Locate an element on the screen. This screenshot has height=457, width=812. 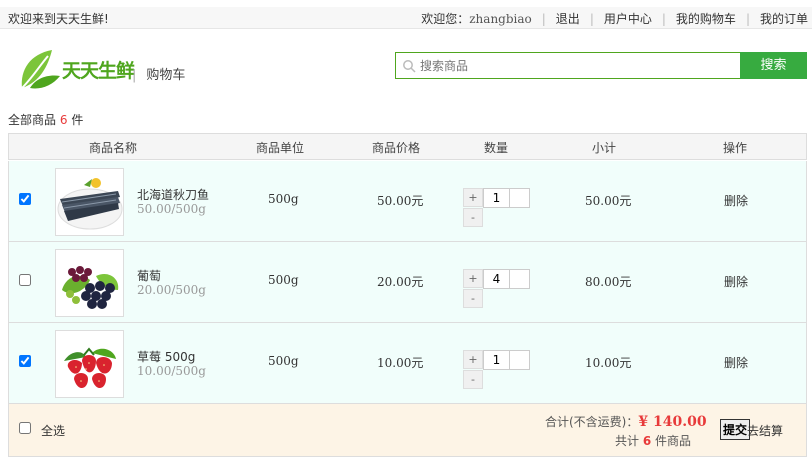
logo-text: 天天生鲜 is located at coordinates (98, 71).